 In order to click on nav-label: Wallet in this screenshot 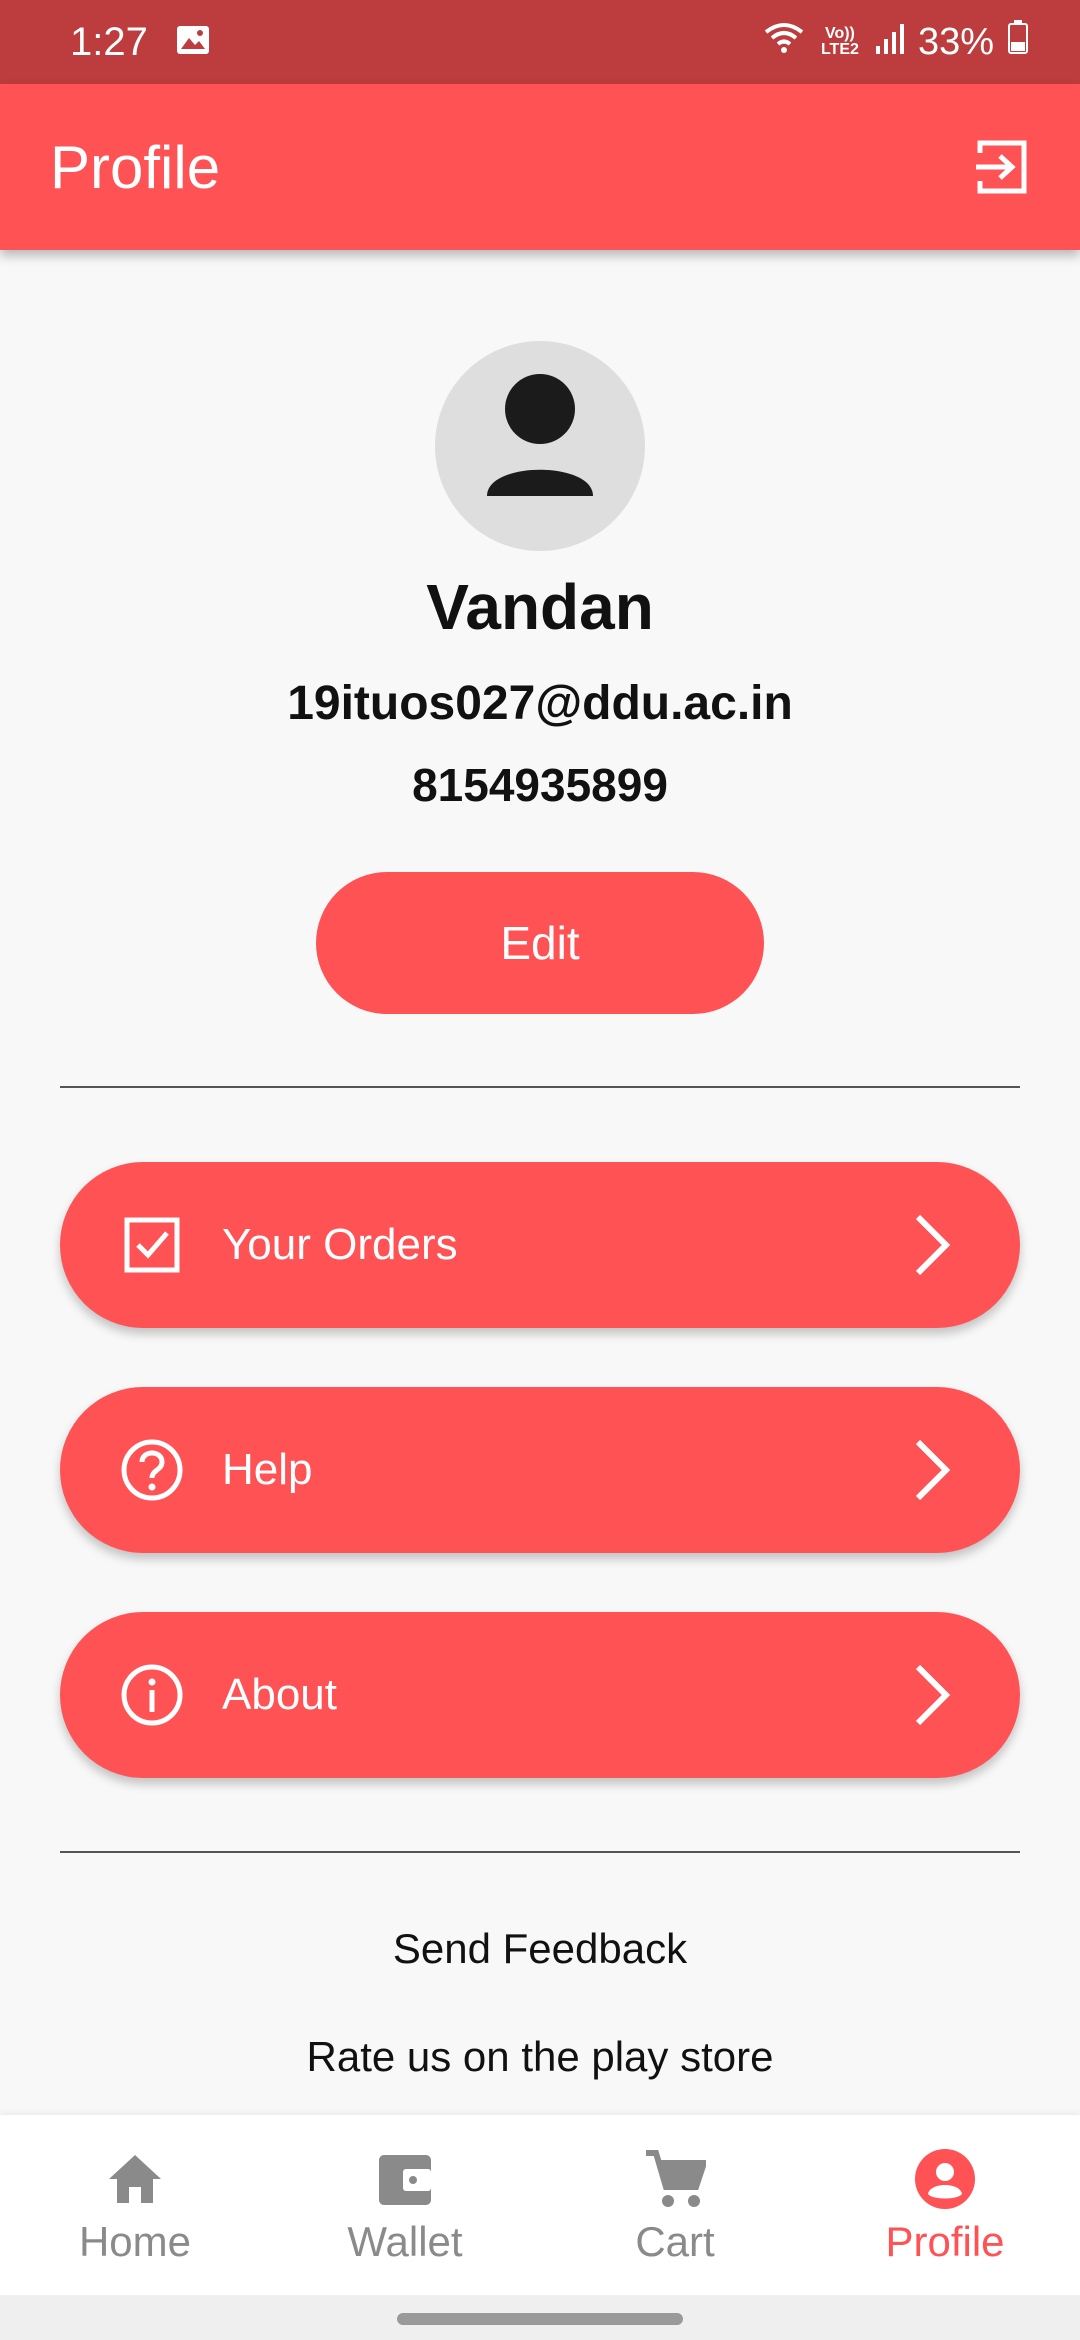, I will do `click(405, 2241)`.